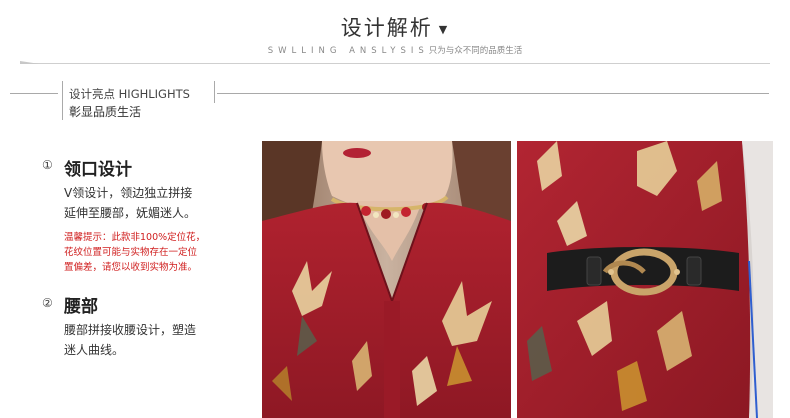  What do you see at coordinates (214, 92) in the screenshot?
I see `highlights-bracket-right` at bounding box center [214, 92].